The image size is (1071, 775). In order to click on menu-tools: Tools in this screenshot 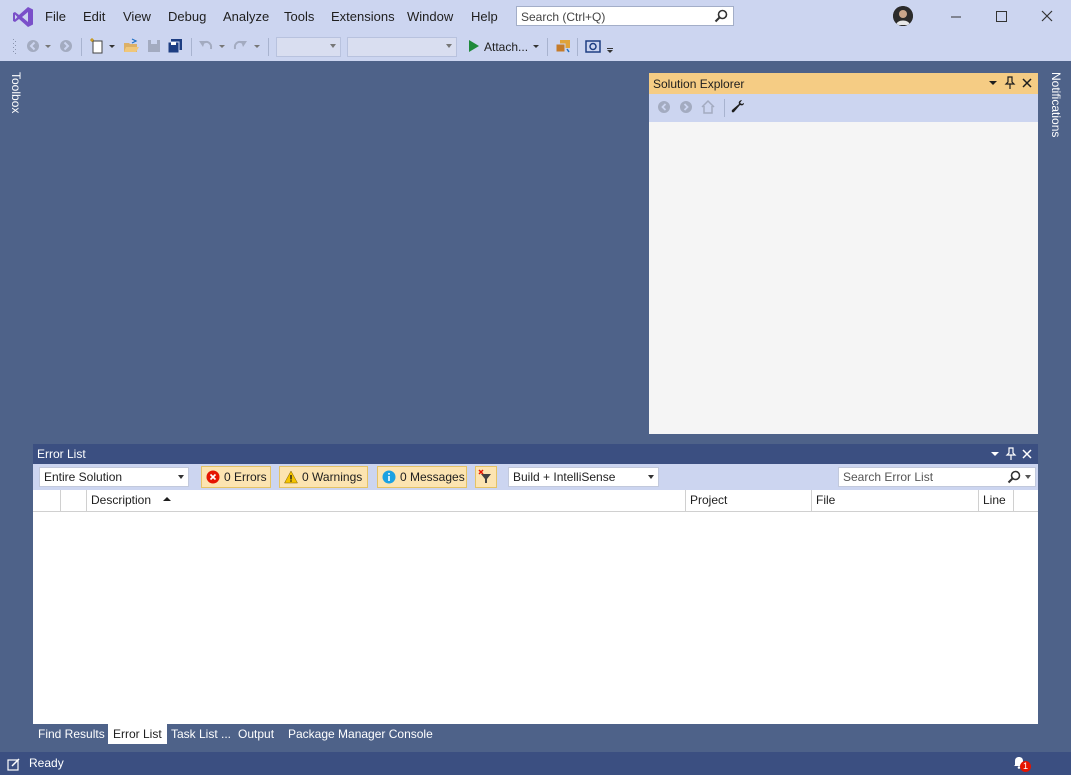, I will do `click(299, 16)`.